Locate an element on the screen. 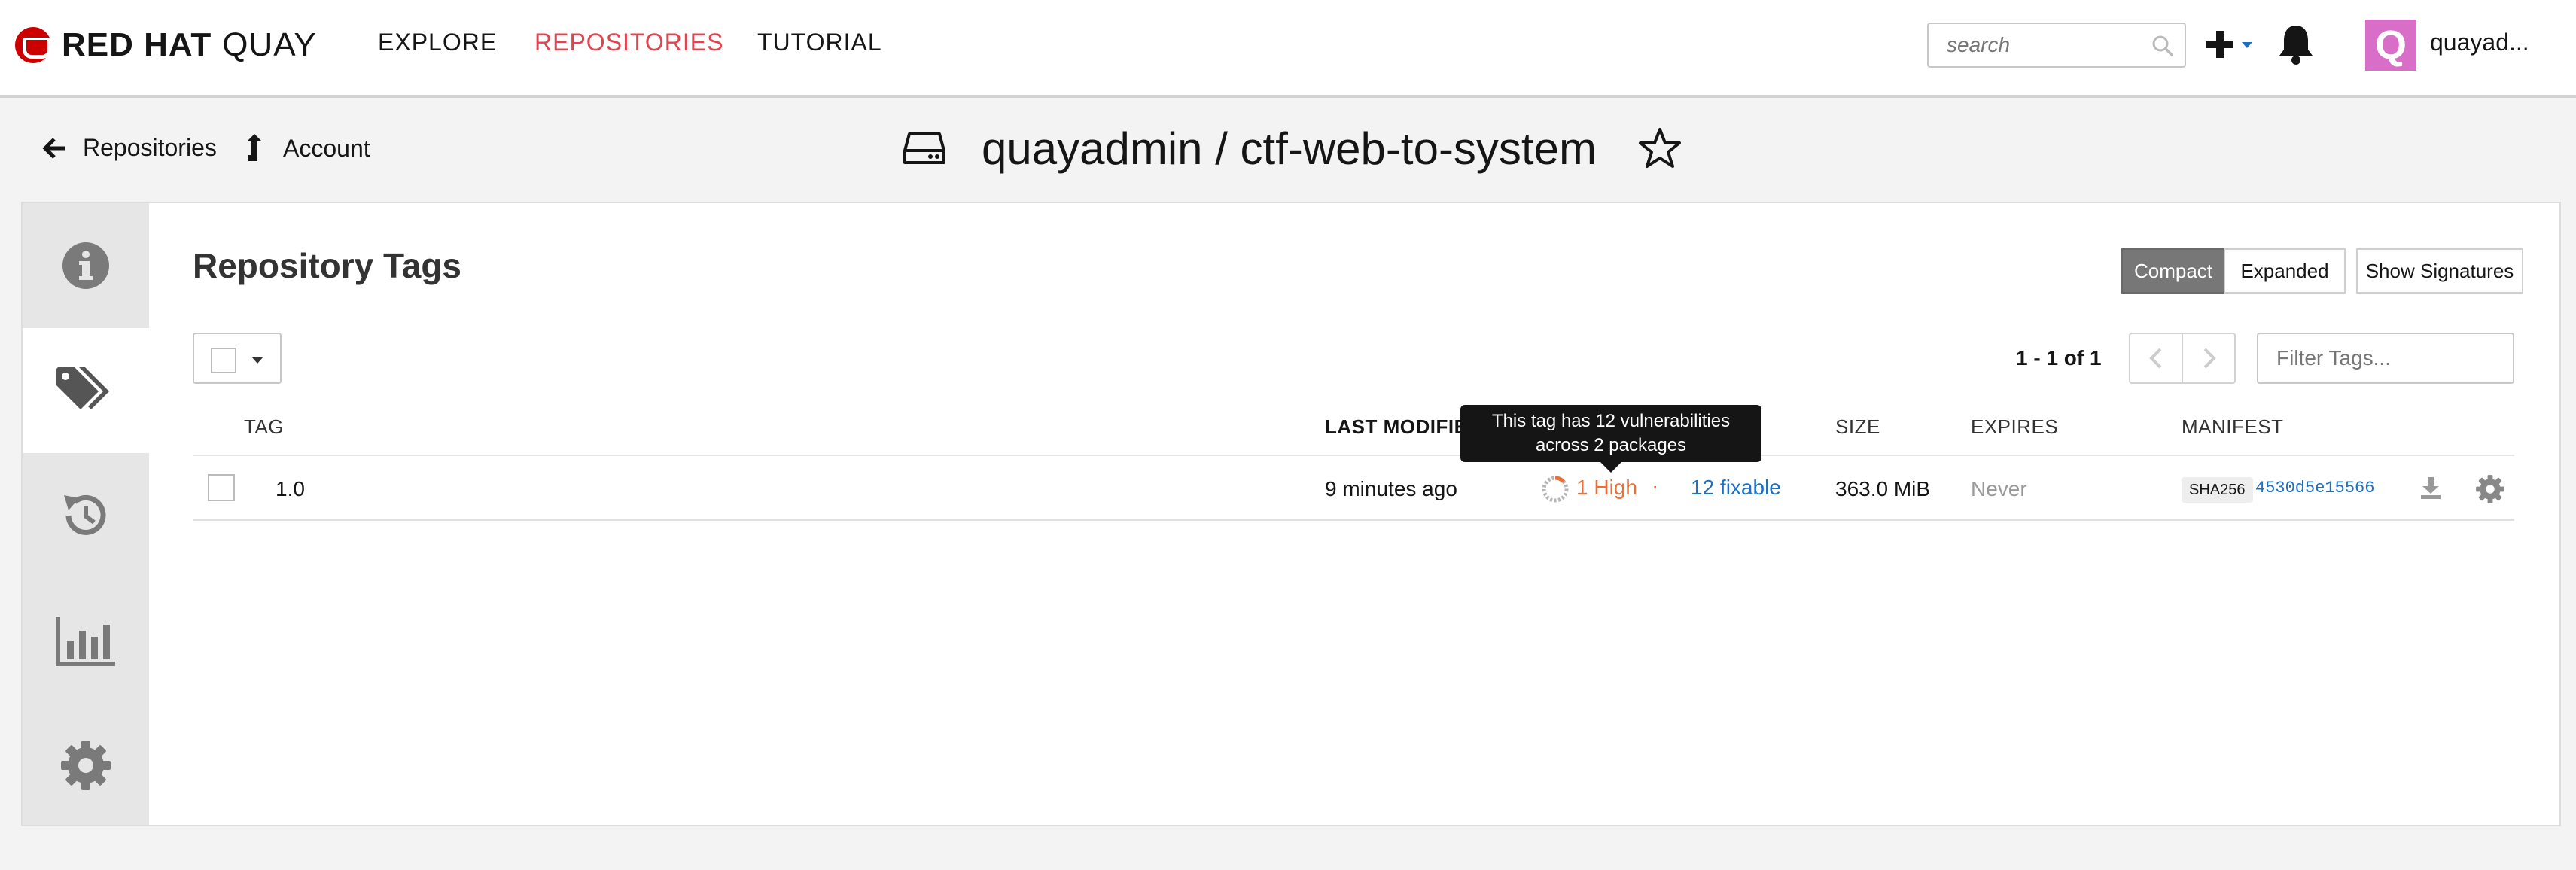 The width and height of the screenshot is (2576, 870). sidebar-usage-logs-tab is located at coordinates (86, 640).